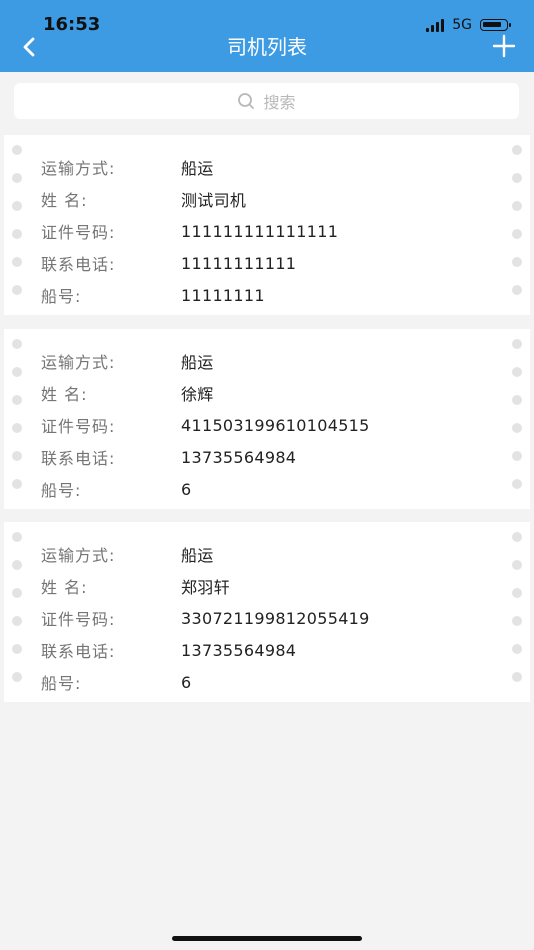 The width and height of the screenshot is (534, 950). Describe the element at coordinates (435, 25) in the screenshot. I see `signal-icon` at that location.